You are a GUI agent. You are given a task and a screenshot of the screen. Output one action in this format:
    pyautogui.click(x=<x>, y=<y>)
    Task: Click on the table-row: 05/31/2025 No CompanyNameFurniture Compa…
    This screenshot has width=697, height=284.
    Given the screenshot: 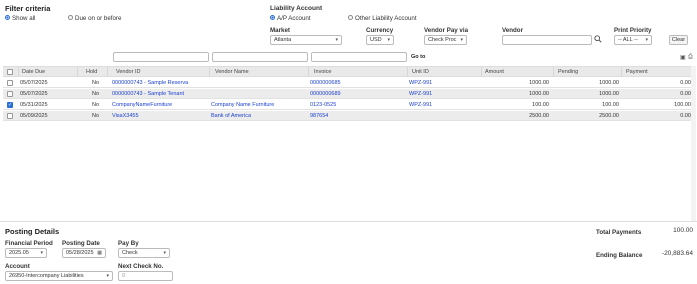 What is the action you would take?
    pyautogui.click(x=349, y=105)
    